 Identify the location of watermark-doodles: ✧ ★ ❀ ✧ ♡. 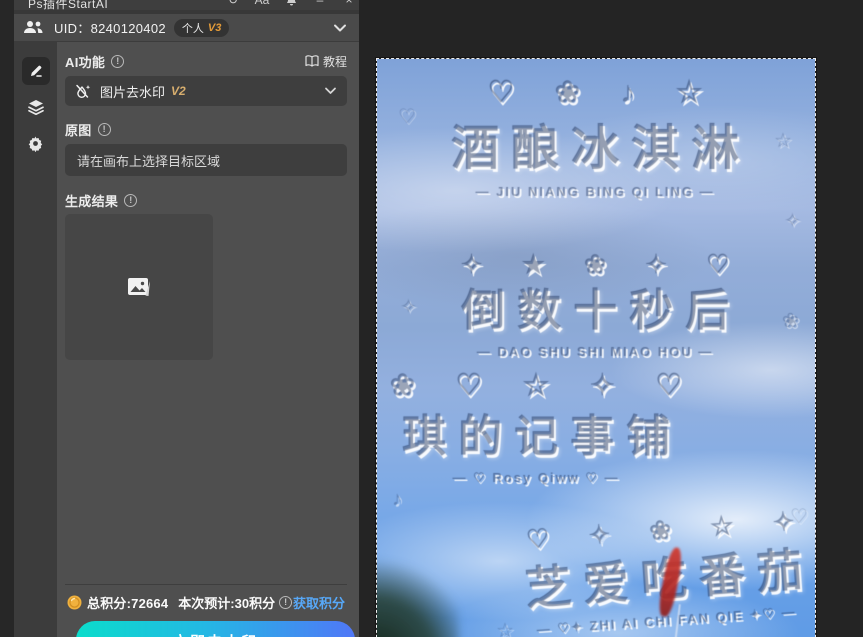
(604, 265).